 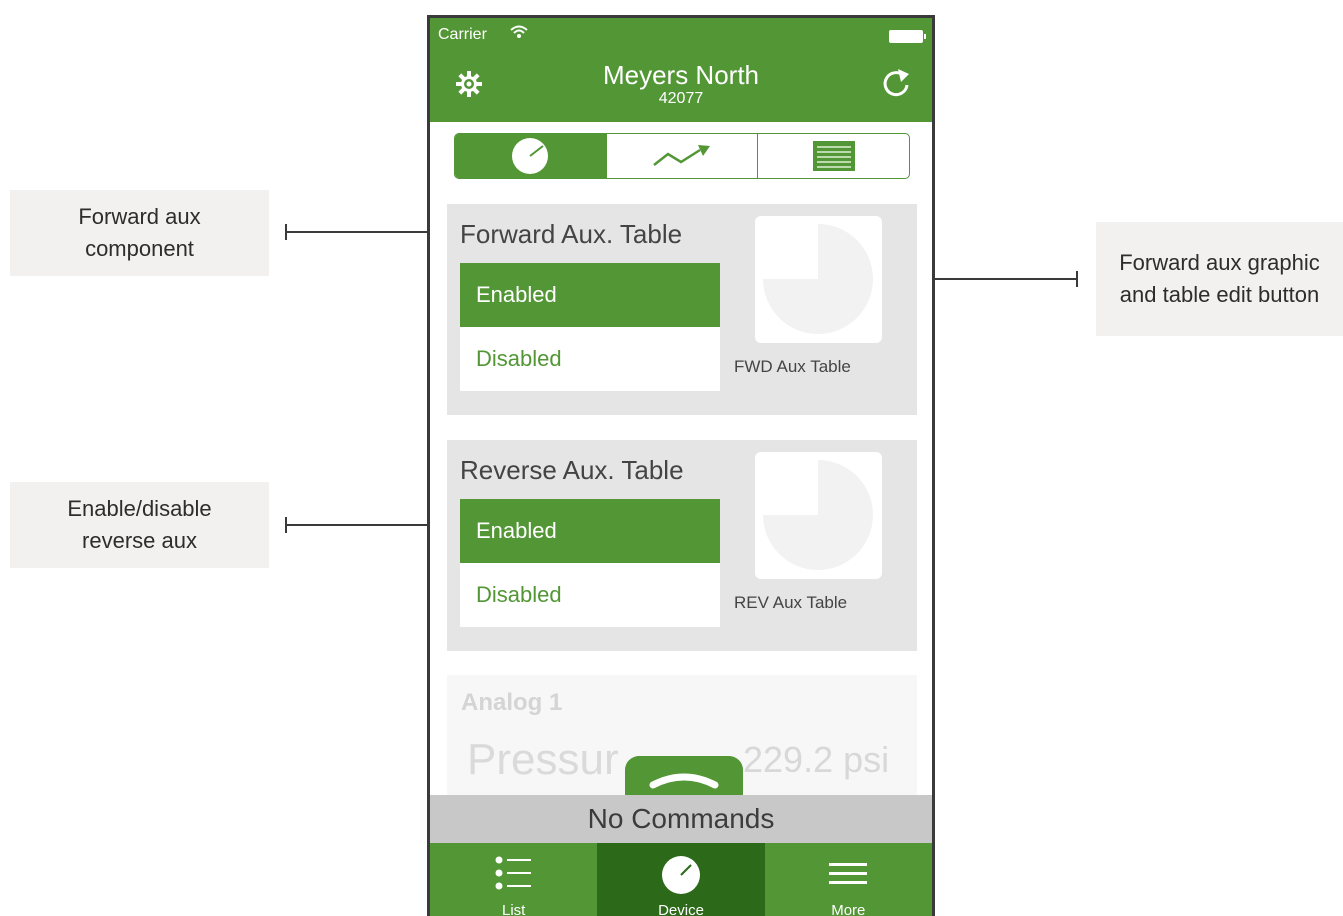 What do you see at coordinates (513, 873) in the screenshot?
I see `list-icon` at bounding box center [513, 873].